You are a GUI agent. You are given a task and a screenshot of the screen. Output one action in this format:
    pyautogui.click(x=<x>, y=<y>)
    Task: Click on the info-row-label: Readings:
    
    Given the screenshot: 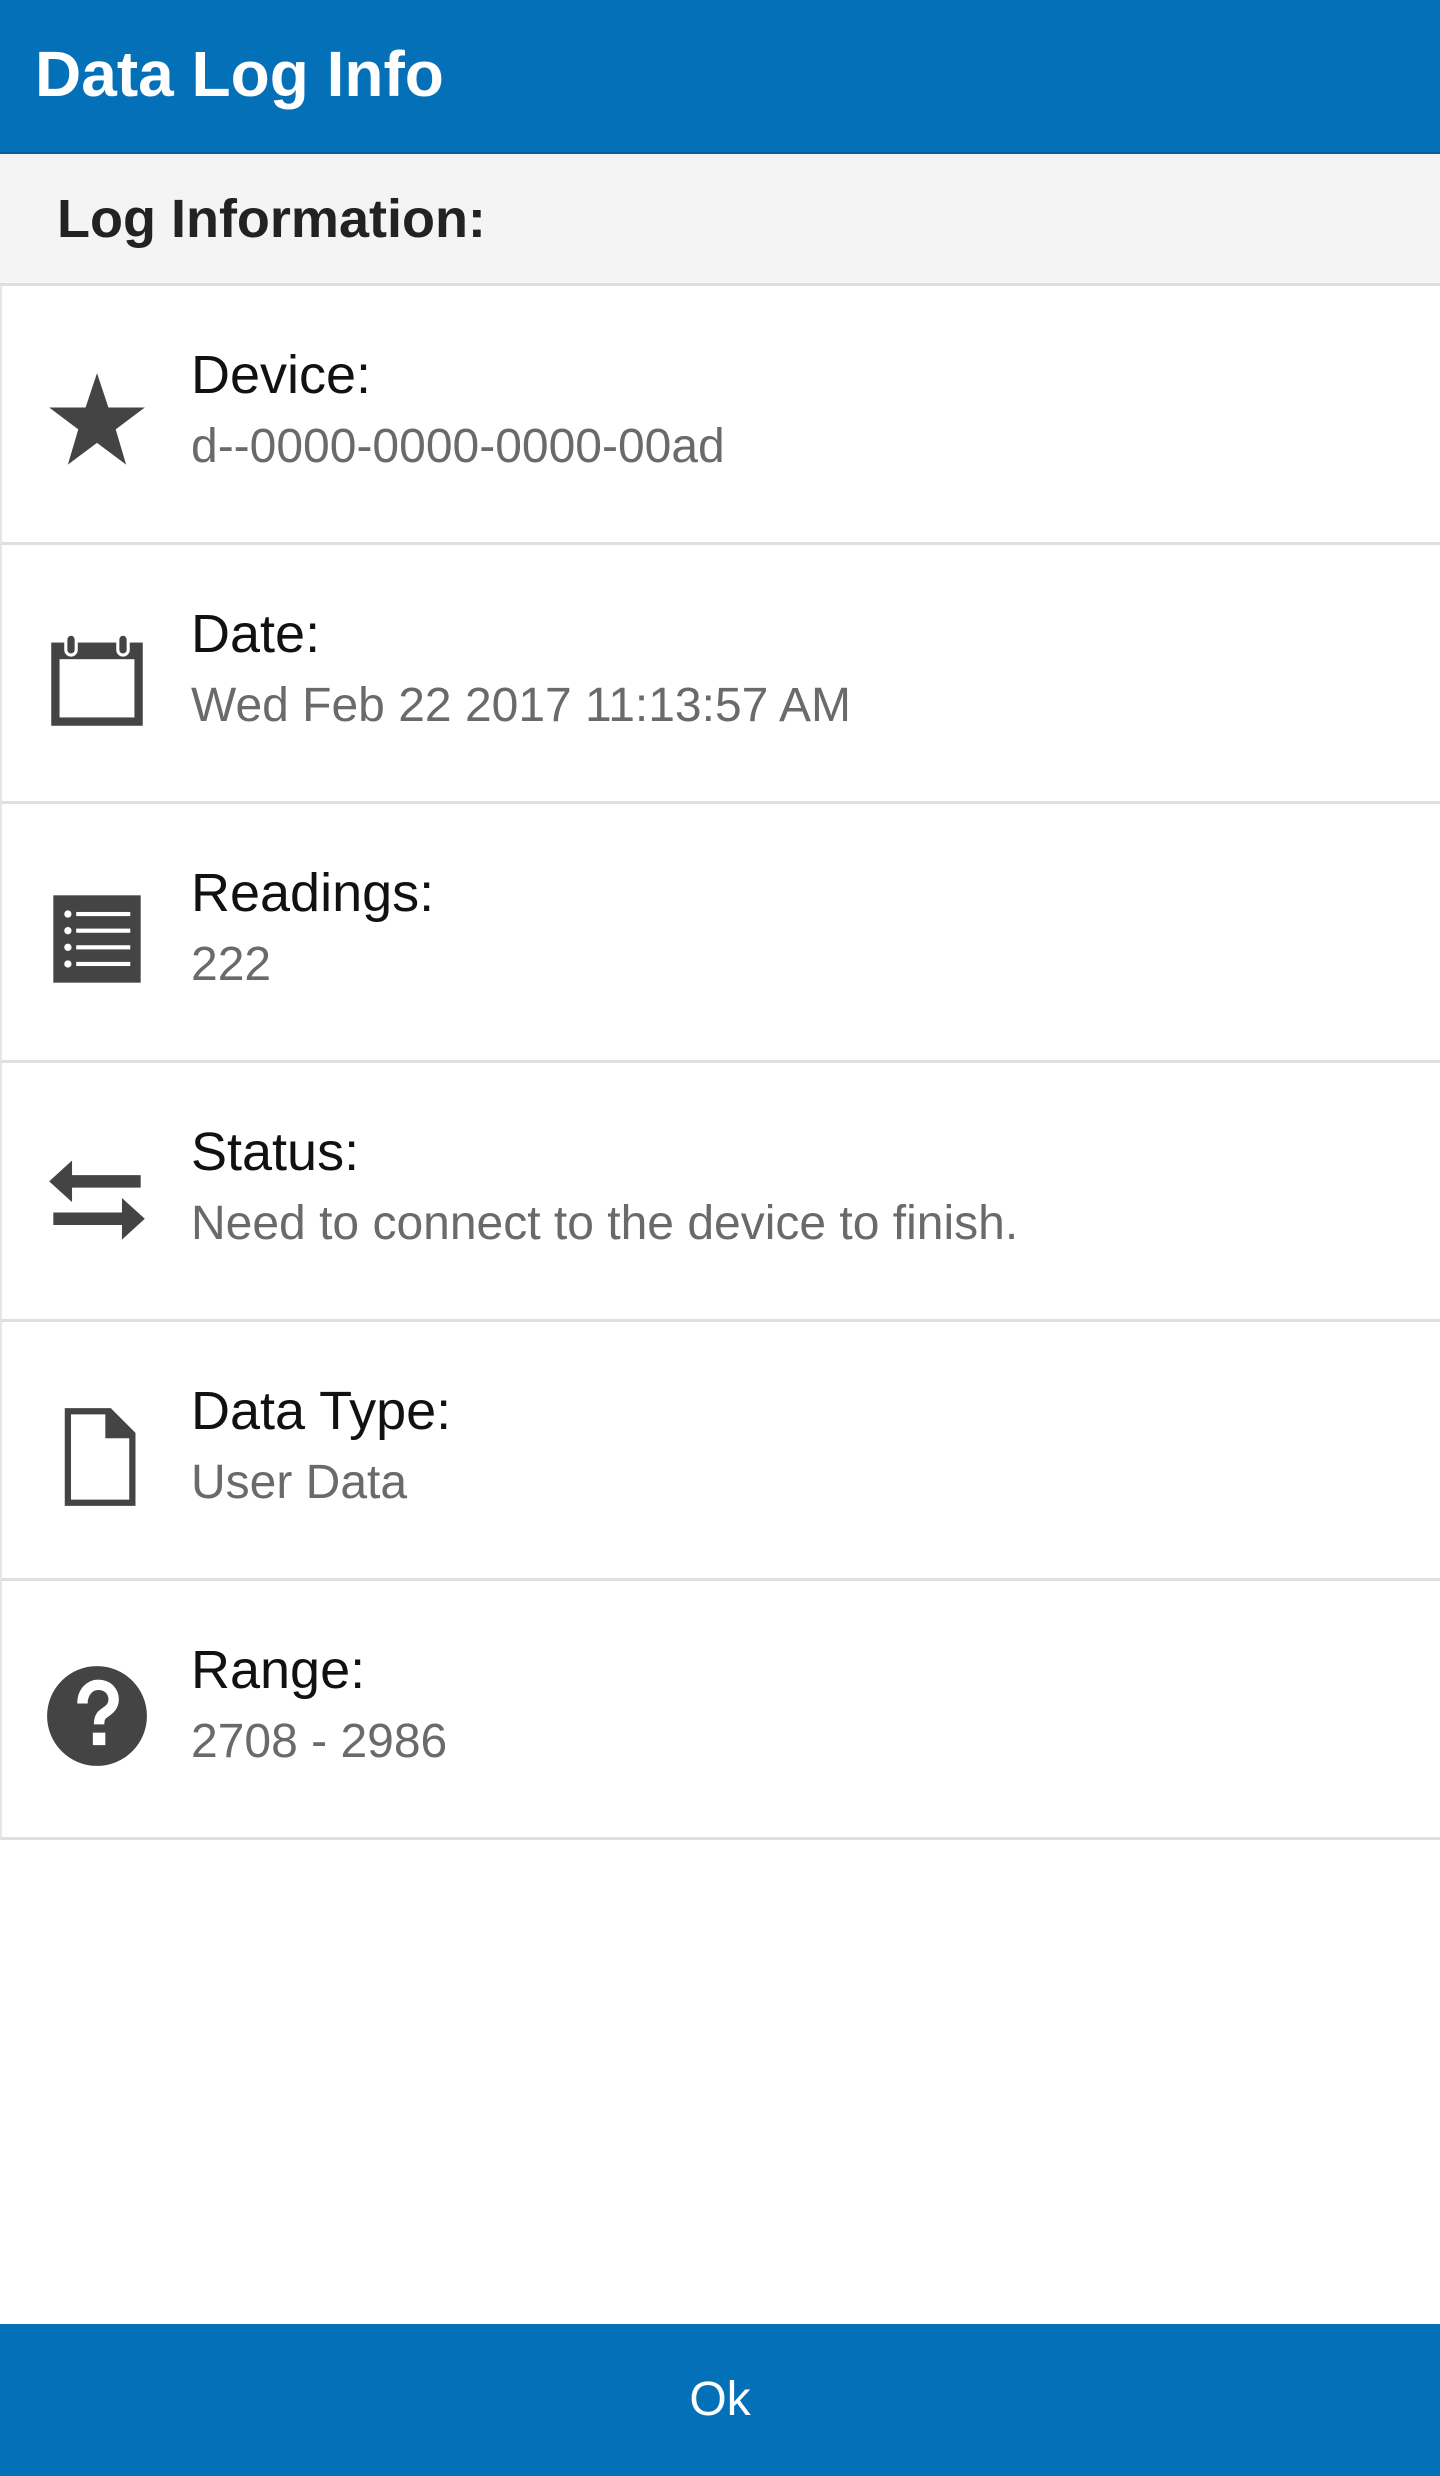 What is the action you would take?
    pyautogui.click(x=313, y=893)
    